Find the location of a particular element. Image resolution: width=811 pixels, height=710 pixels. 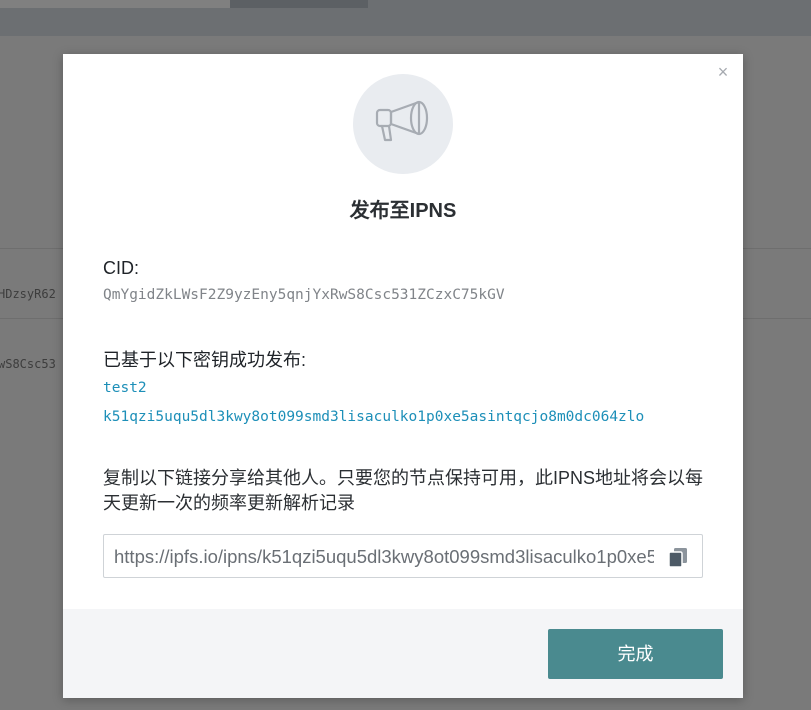

megaphone-icon is located at coordinates (402, 121).